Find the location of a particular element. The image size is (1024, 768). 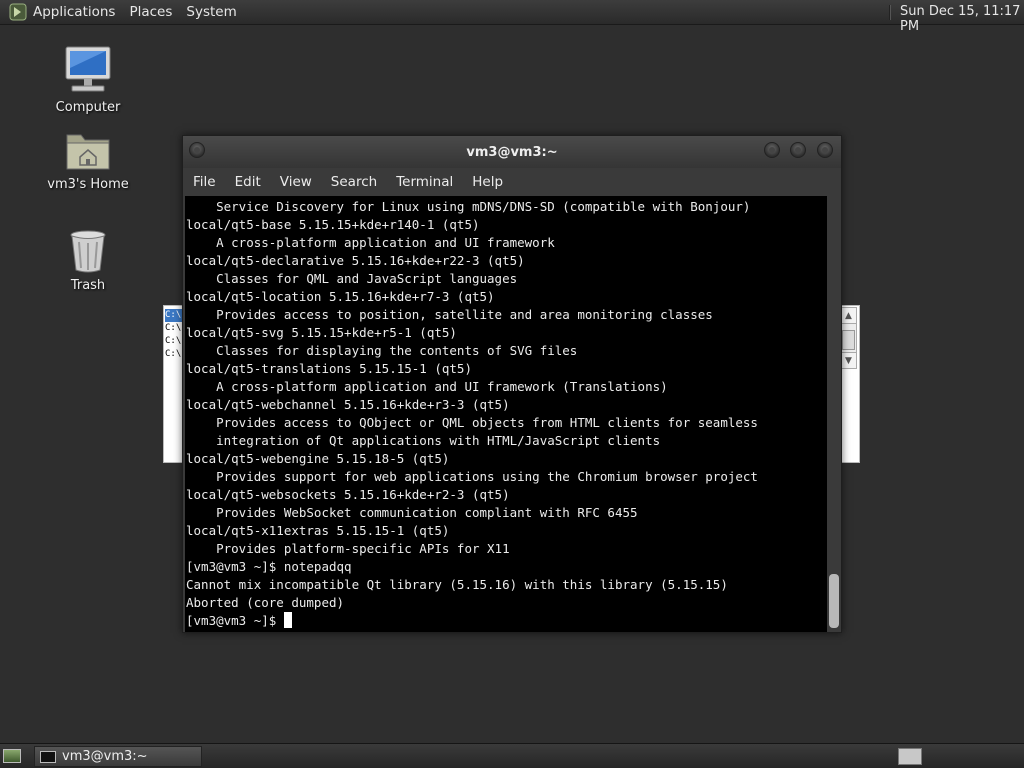

shell-prompt: [vm3@vm3 ~]$ is located at coordinates (235, 620).